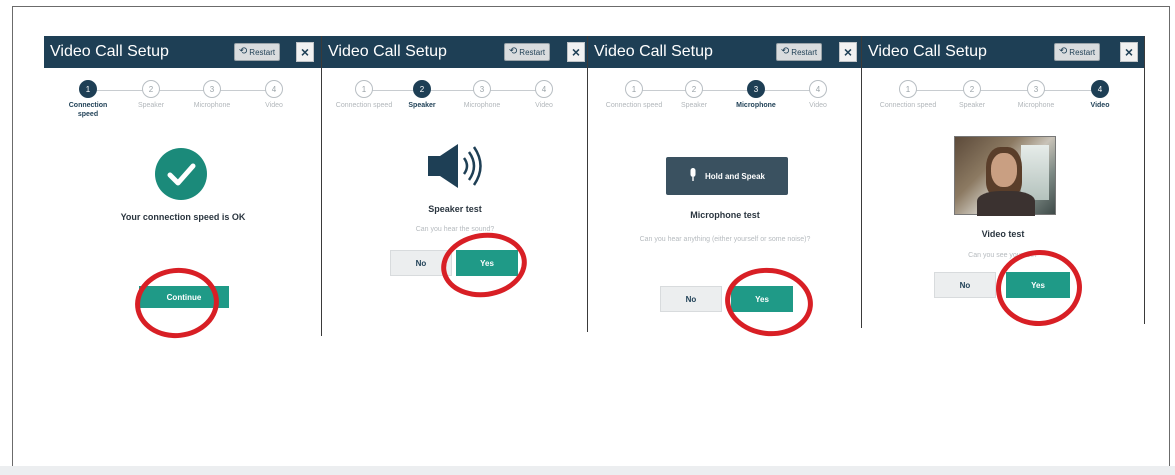 This screenshot has width=1175, height=475. I want to click on microphone-test-heading: Microphone test, so click(725, 215).